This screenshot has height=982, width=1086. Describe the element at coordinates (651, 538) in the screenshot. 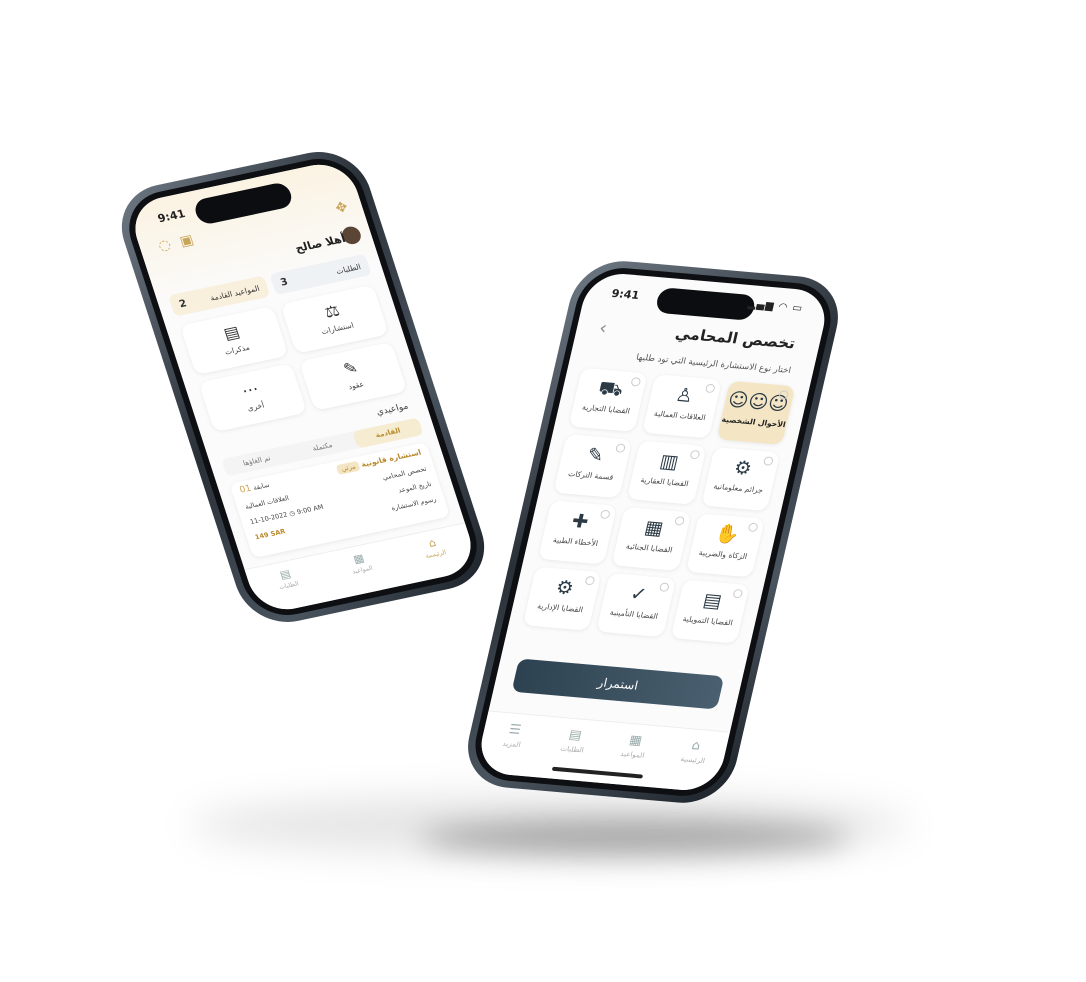

I see `category-criminal: ▦ القضايا الجنائية` at that location.